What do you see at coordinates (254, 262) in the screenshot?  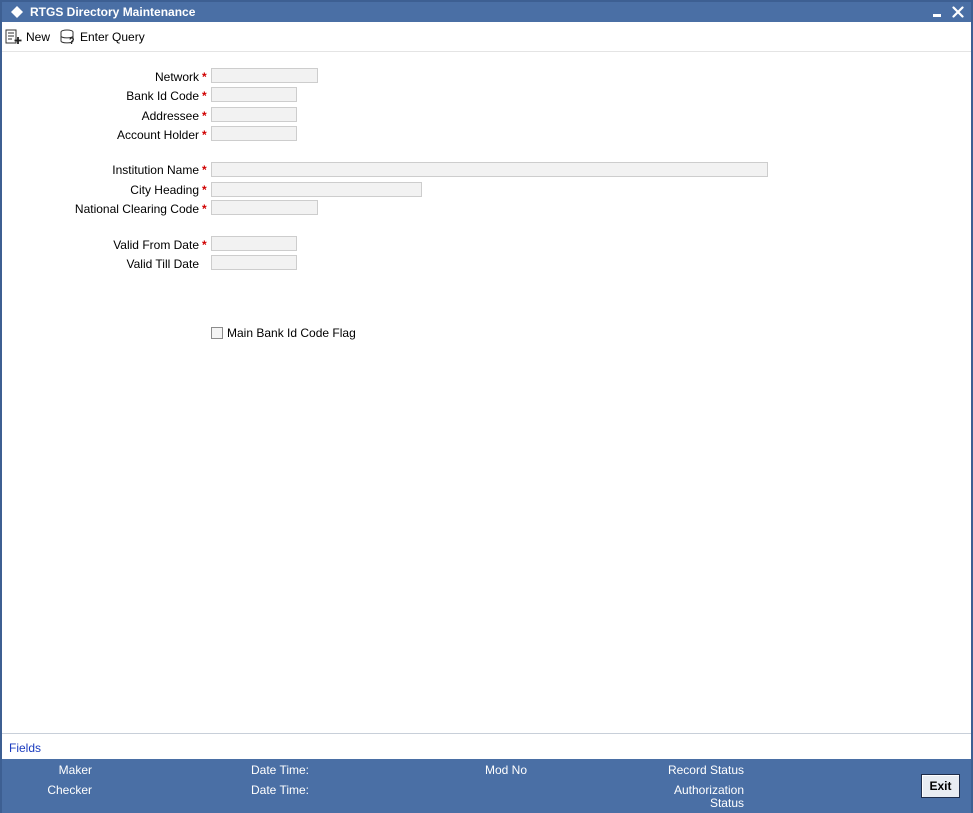 I see `valid-till-date-field` at bounding box center [254, 262].